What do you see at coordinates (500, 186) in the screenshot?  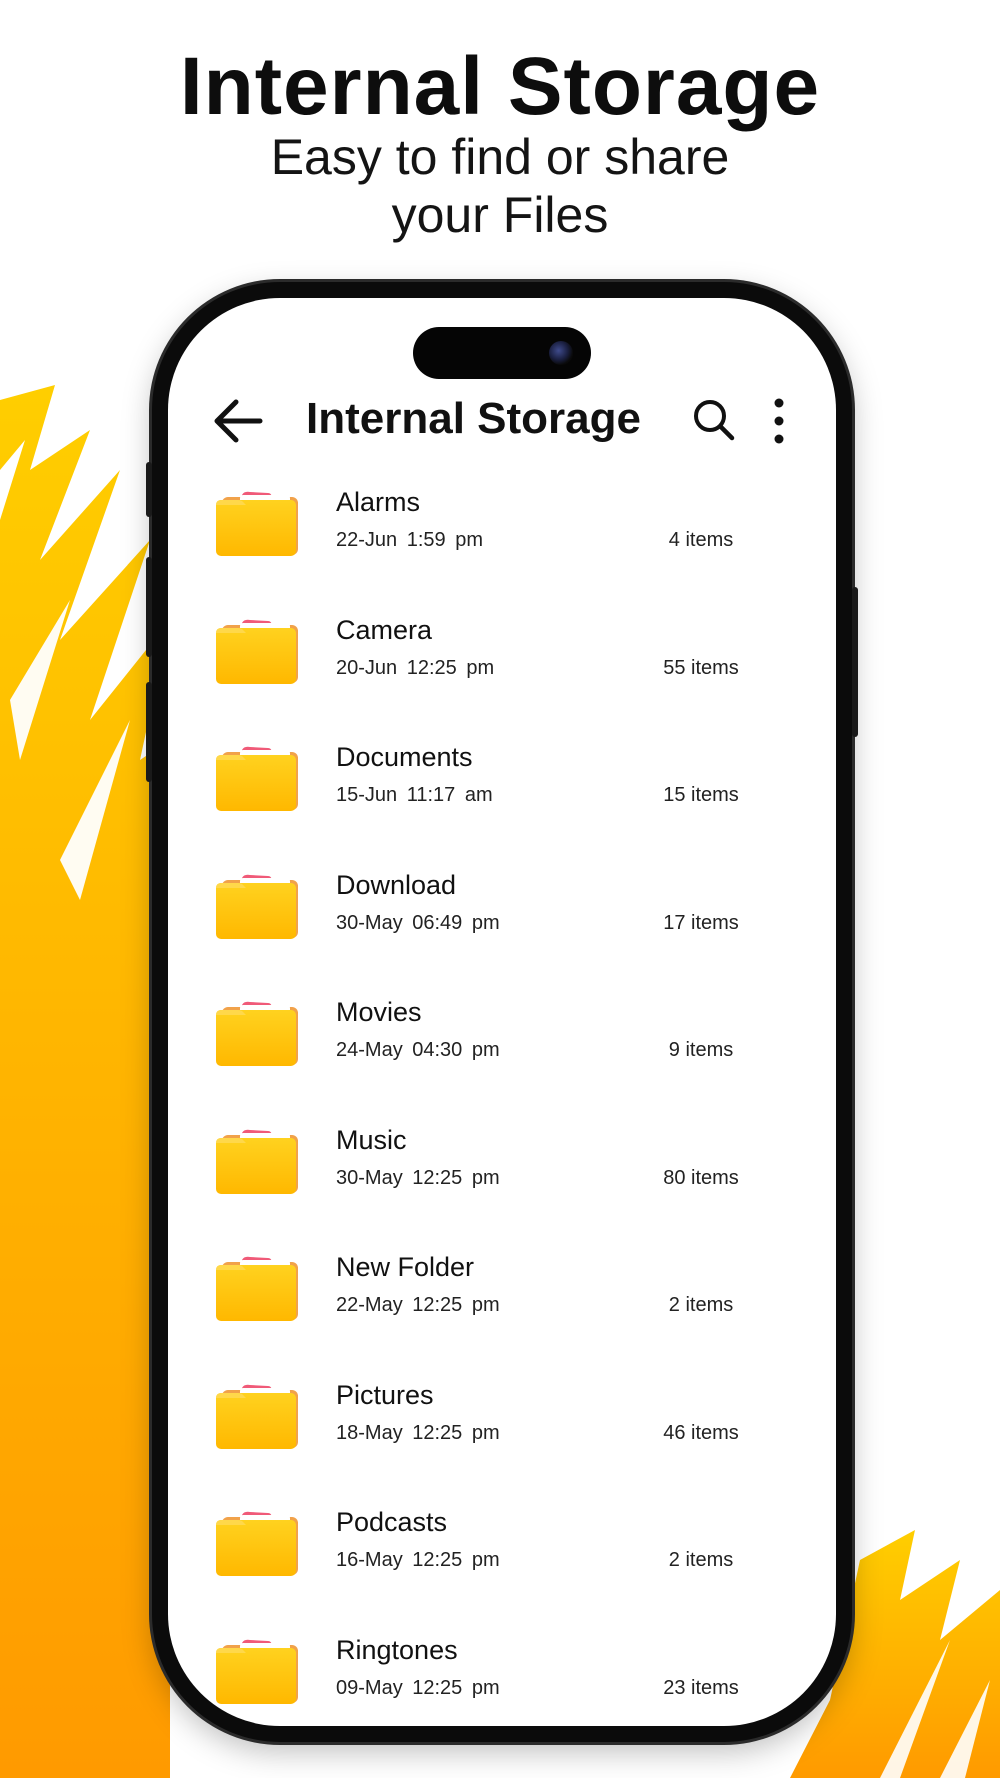 I see `promo-subtitle: Easy to find or share your Files` at bounding box center [500, 186].